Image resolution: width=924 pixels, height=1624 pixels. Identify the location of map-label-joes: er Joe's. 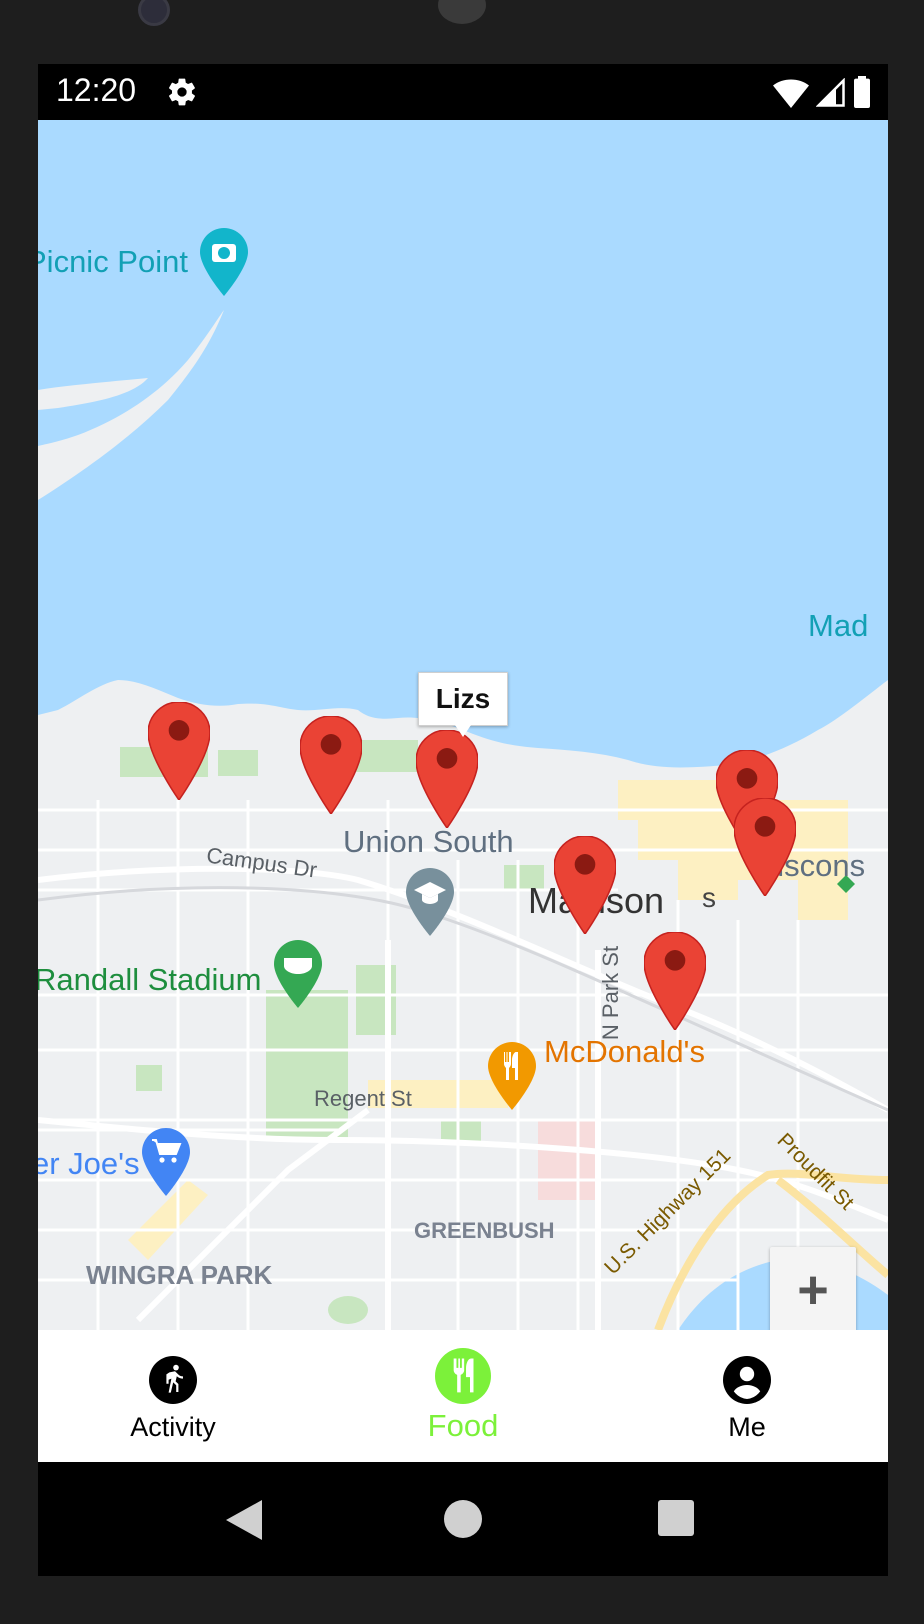
(89, 1163).